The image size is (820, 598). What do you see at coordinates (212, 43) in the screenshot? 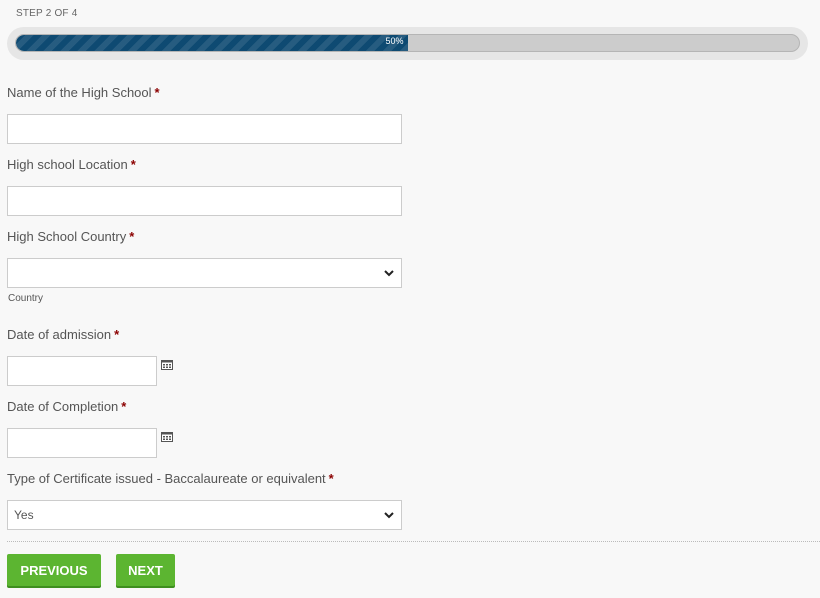
I see `progress-bar-fill: 50%` at bounding box center [212, 43].